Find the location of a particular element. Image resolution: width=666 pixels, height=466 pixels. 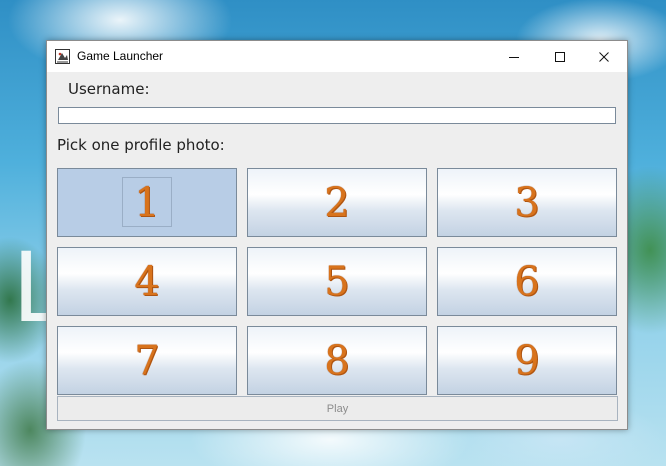

profile-photo-button-4: 4 is located at coordinates (147, 281).